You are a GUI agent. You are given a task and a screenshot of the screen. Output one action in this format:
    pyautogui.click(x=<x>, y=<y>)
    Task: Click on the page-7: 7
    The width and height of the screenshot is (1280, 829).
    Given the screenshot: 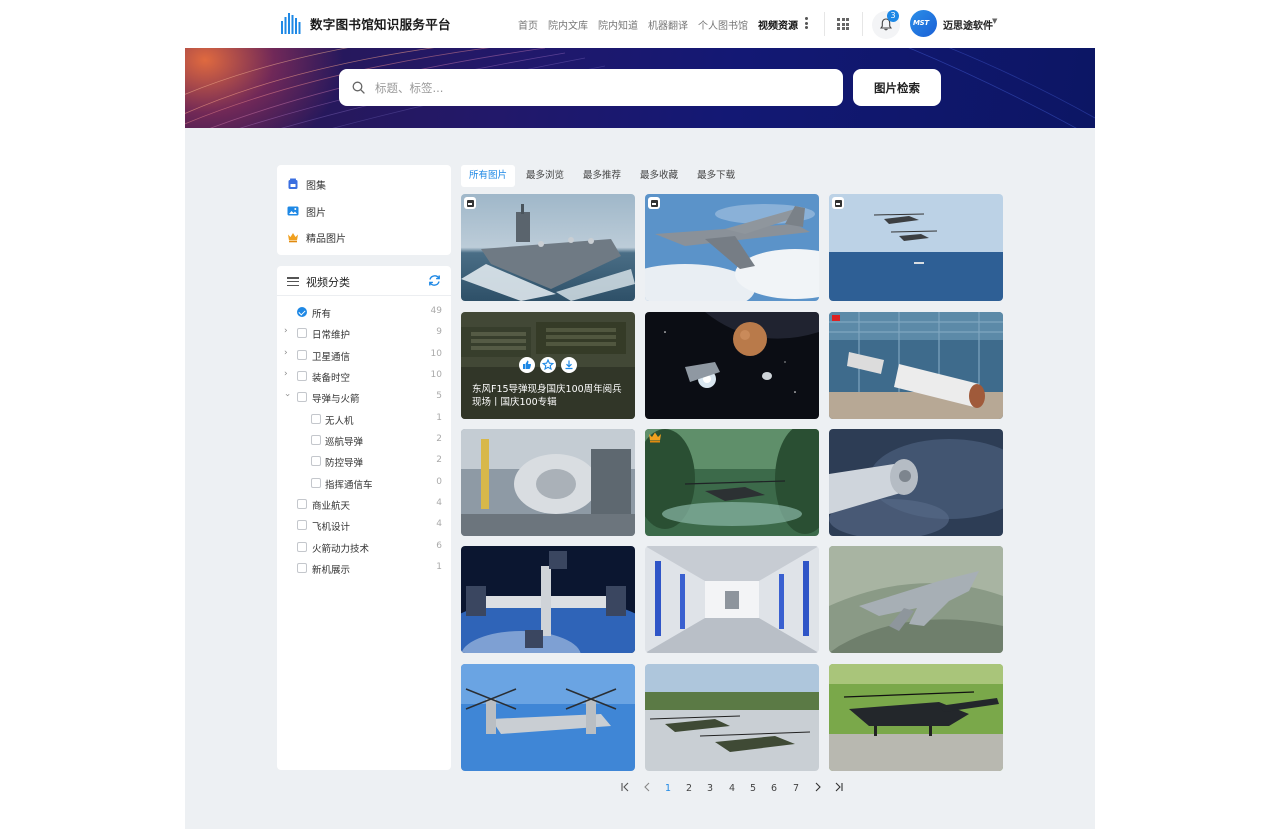 What is the action you would take?
    pyautogui.click(x=796, y=789)
    